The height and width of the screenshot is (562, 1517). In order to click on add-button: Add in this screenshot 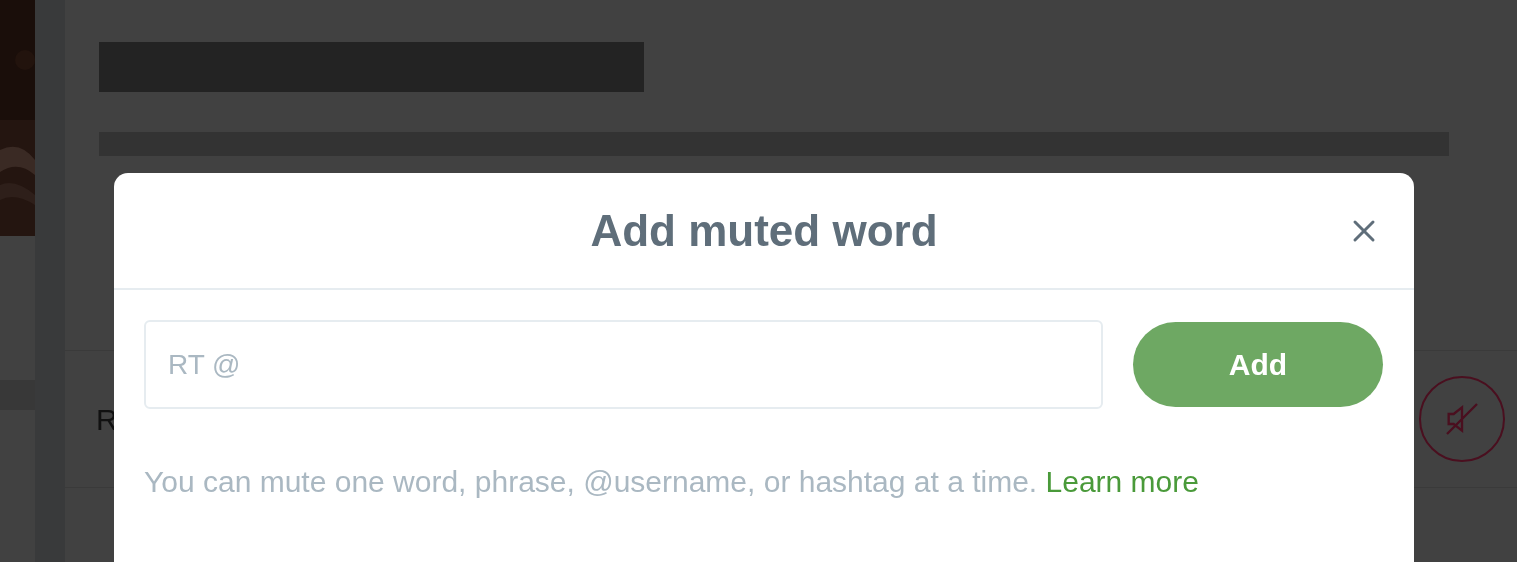, I will do `click(1258, 364)`.